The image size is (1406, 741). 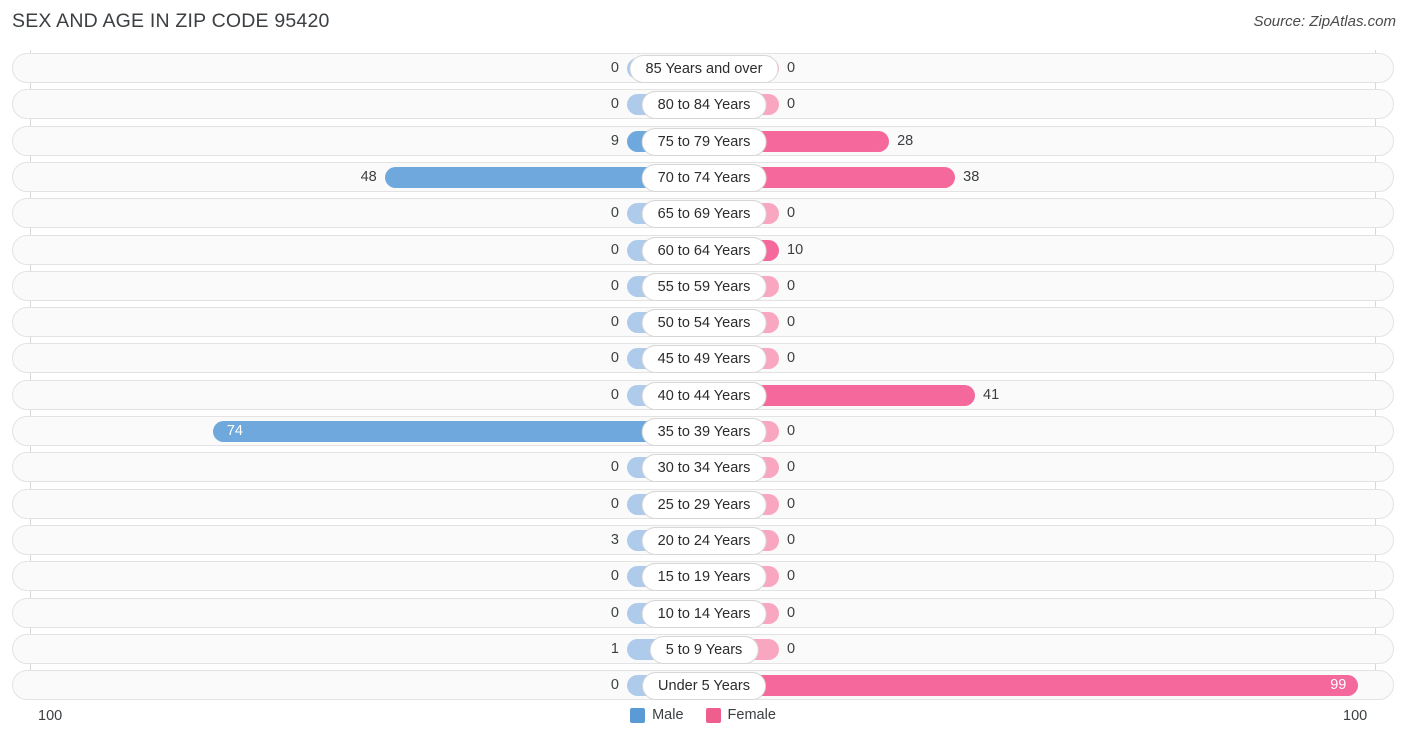 What do you see at coordinates (614, 648) in the screenshot?
I see `male-value-label: 1` at bounding box center [614, 648].